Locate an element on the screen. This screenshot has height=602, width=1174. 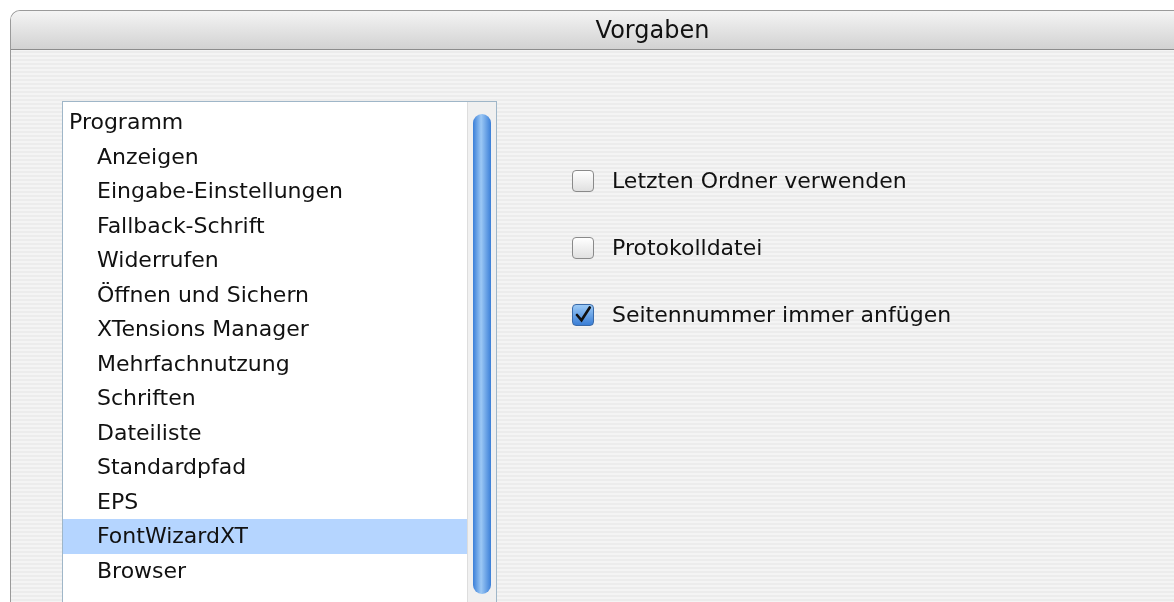
scrollbar is located at coordinates (481, 352).